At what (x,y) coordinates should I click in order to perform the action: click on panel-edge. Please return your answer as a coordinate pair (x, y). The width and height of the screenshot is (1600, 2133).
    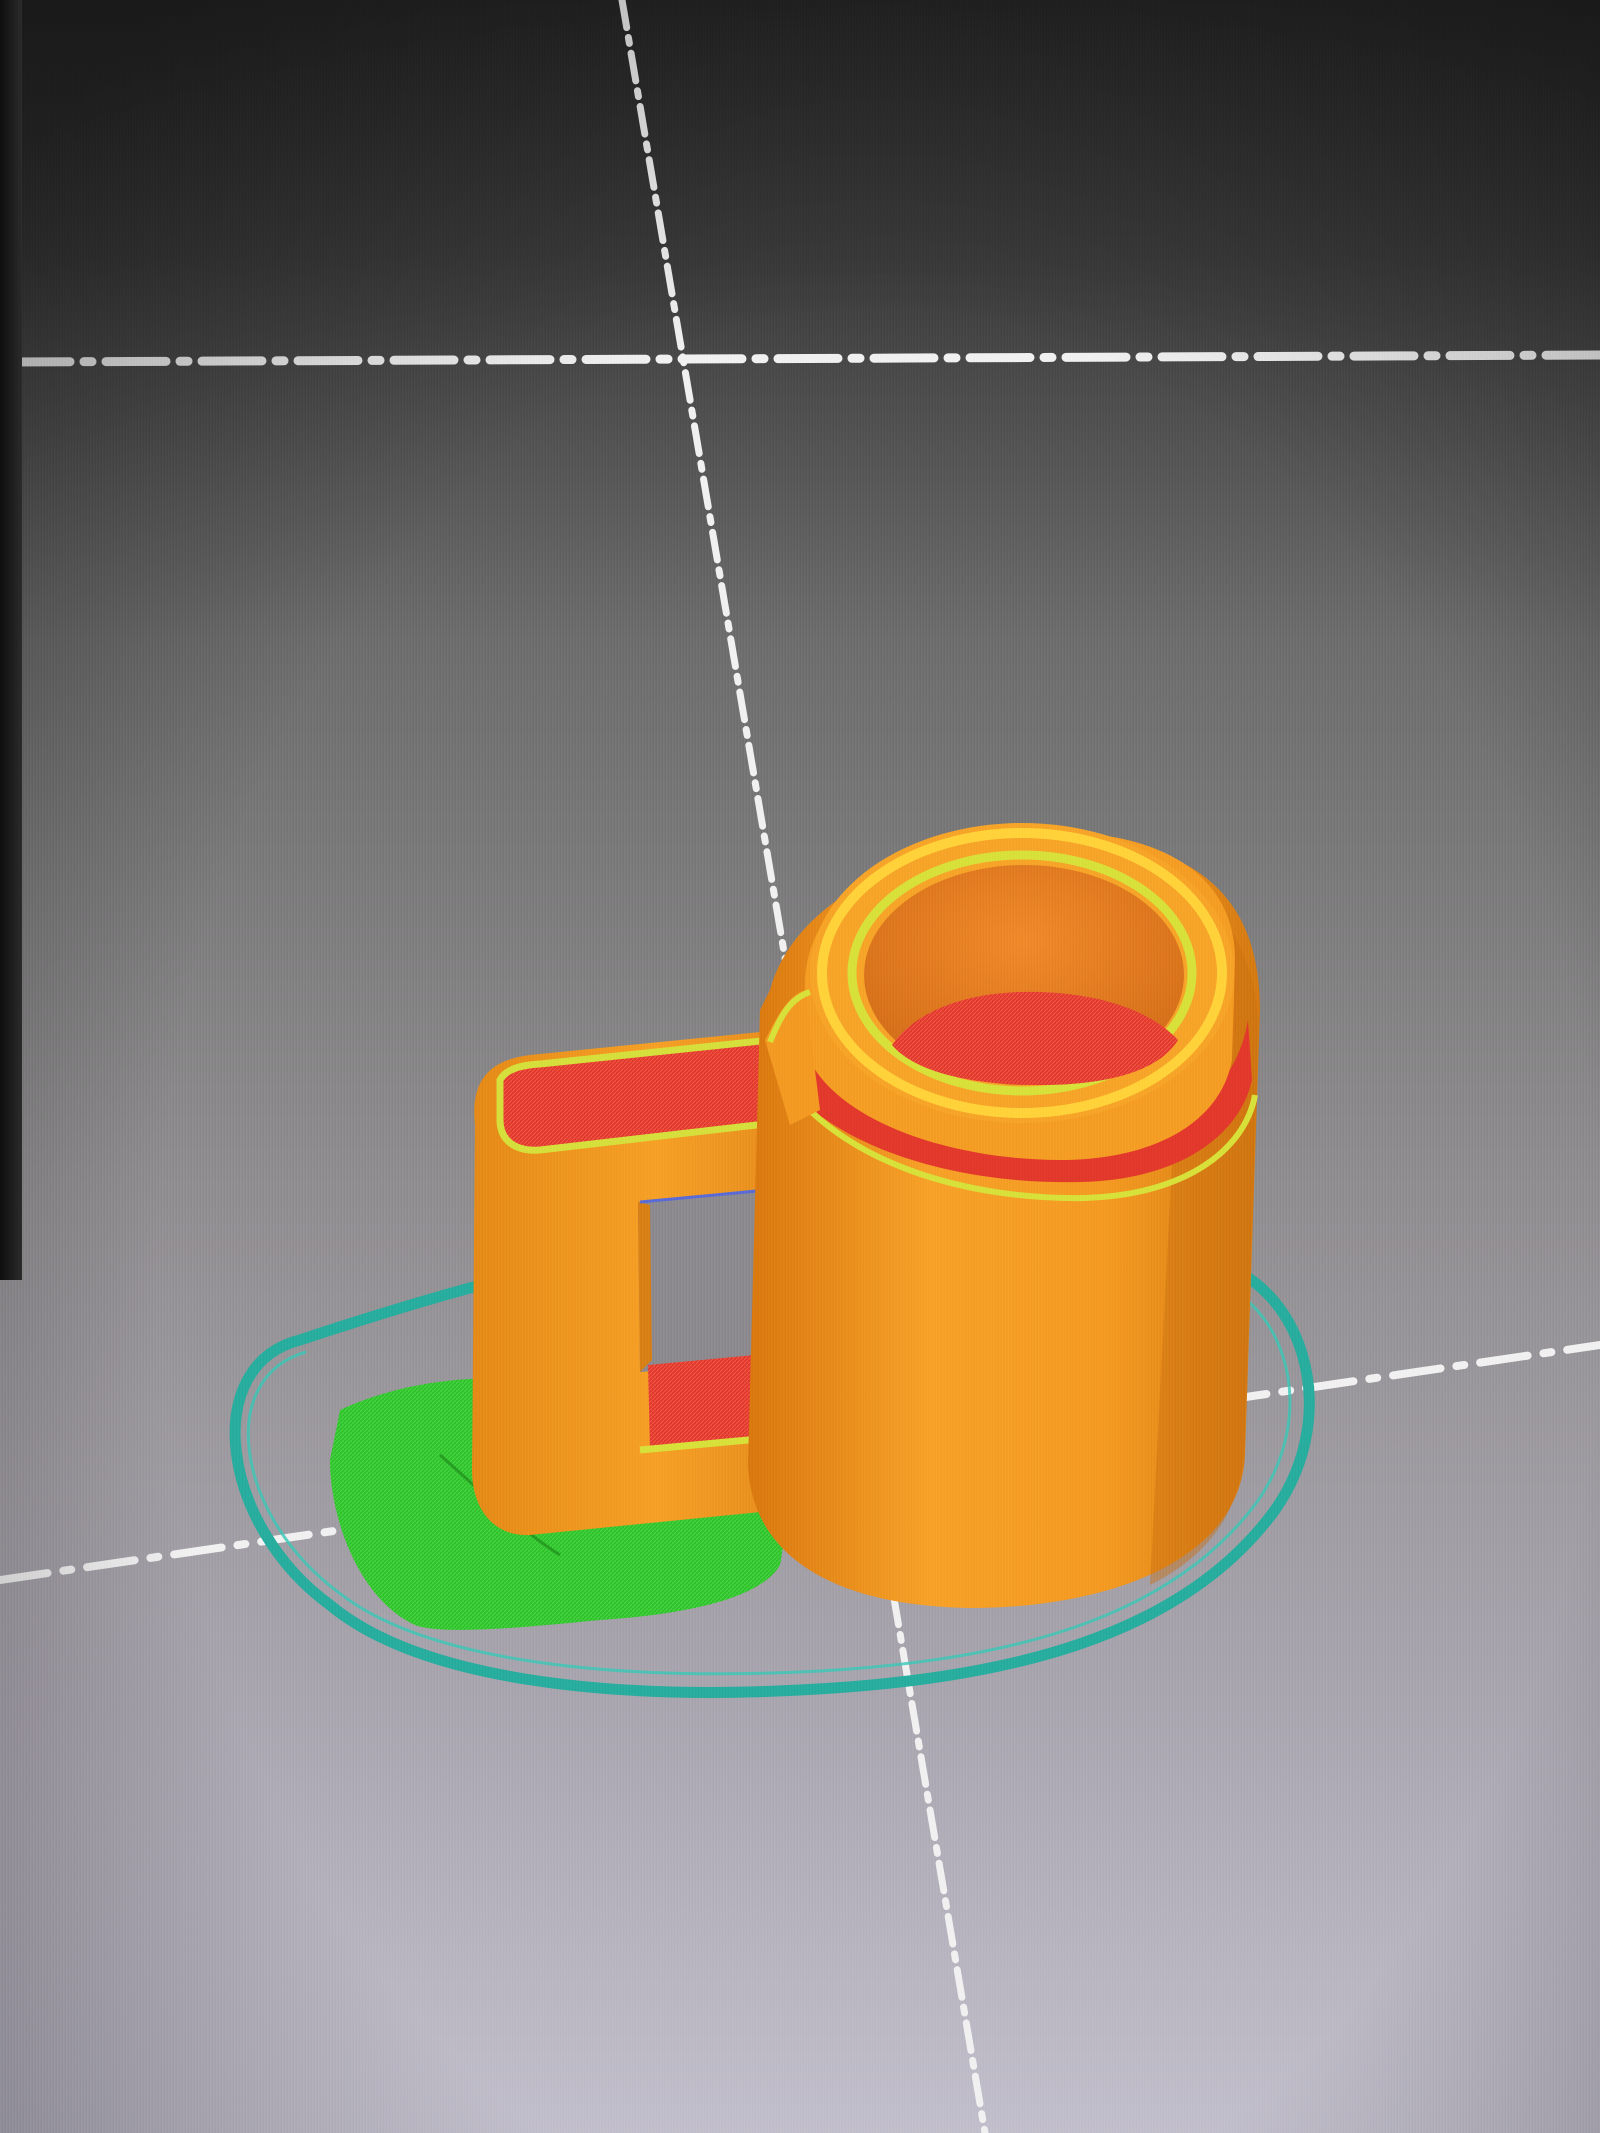
    Looking at the image, I should click on (11, 640).